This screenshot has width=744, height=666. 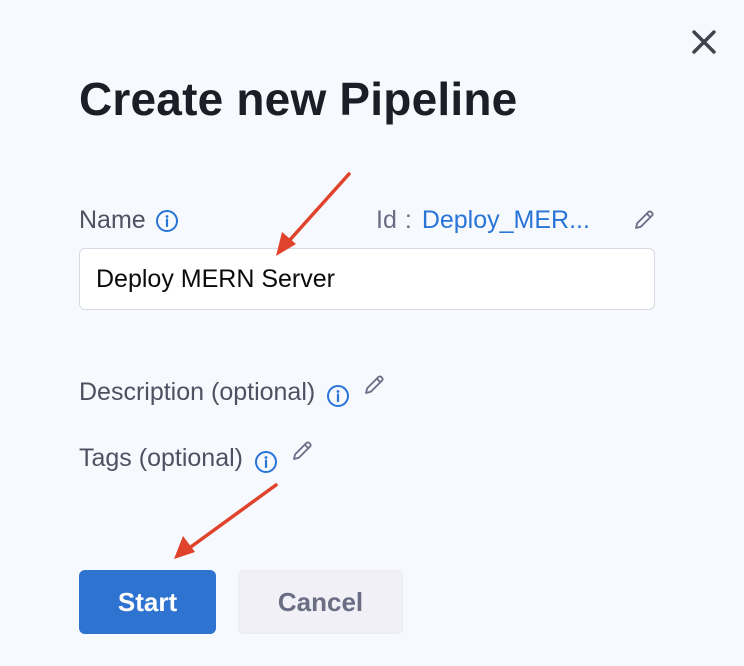 I want to click on pipeline-name-input, so click(x=367, y=279).